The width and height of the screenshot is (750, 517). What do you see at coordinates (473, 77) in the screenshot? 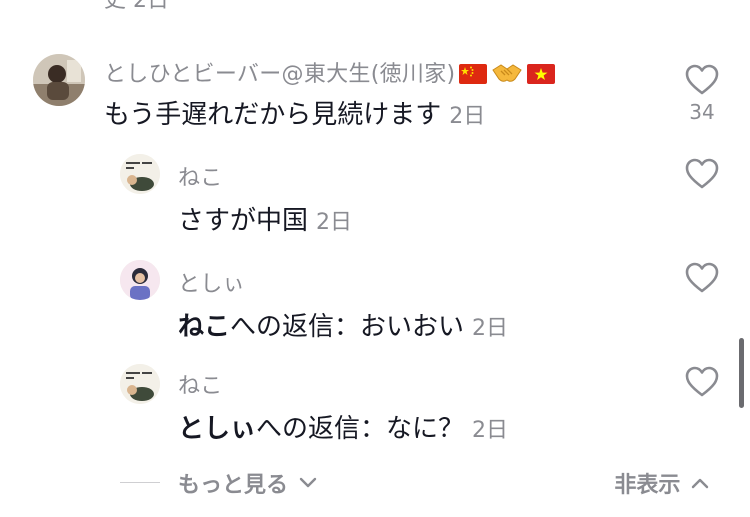
I see `china-flag-icon` at bounding box center [473, 77].